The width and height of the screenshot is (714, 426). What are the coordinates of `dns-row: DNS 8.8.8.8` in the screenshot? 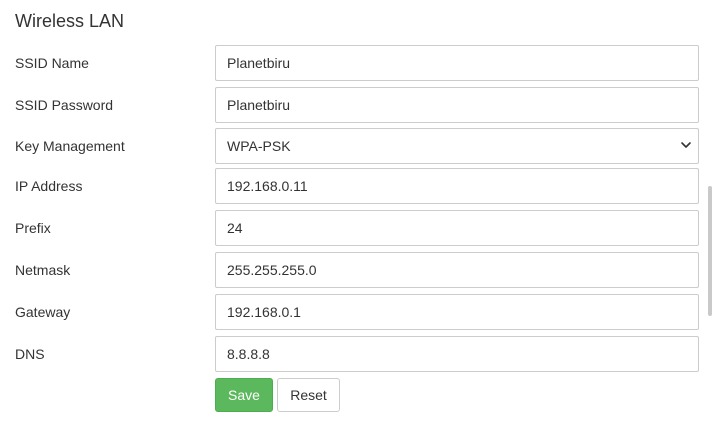 It's located at (357, 354).